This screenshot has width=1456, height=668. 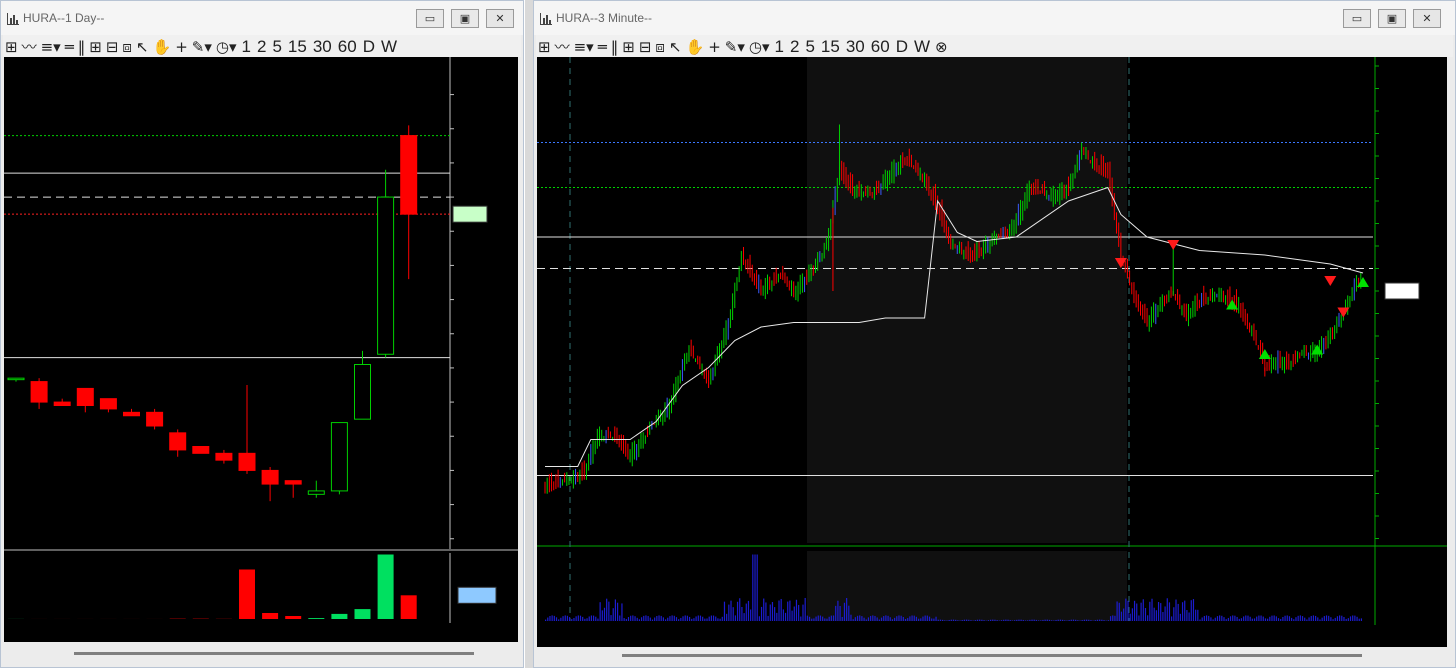 What do you see at coordinates (994, 18) in the screenshot?
I see `title-bar: HURA--3 Minute-- ▭ ▣ ✕` at bounding box center [994, 18].